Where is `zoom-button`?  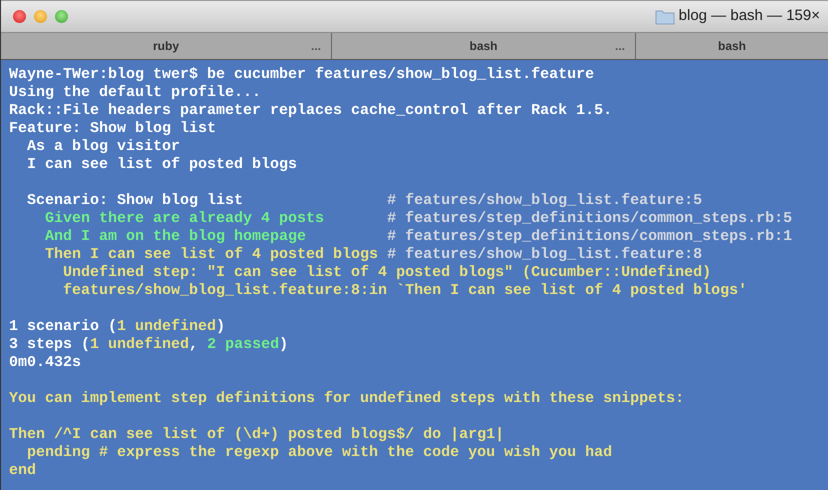 zoom-button is located at coordinates (61, 16).